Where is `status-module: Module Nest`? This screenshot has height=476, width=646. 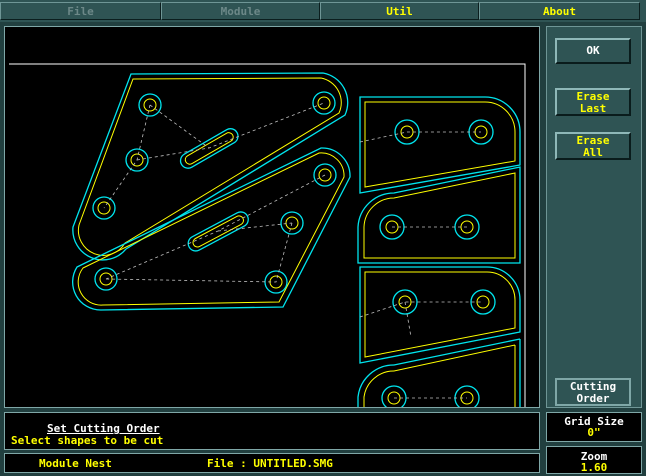
status-module: Module Nest is located at coordinates (75, 463).